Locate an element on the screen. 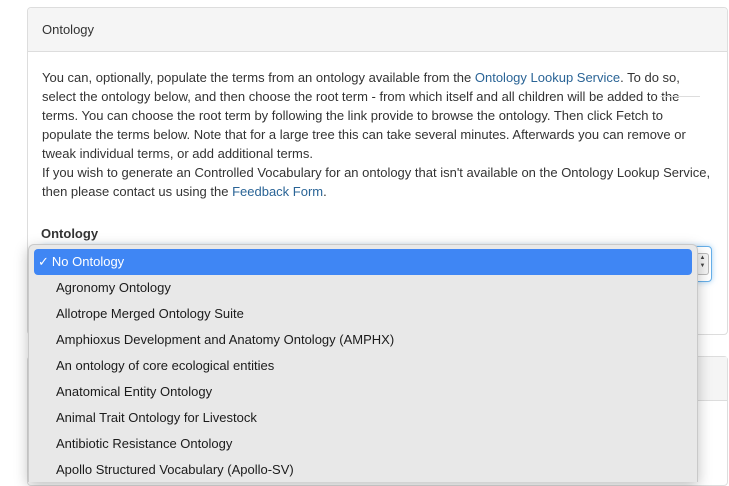 The image size is (729, 486). arrow-up-icon: ▲ is located at coordinates (702, 258).